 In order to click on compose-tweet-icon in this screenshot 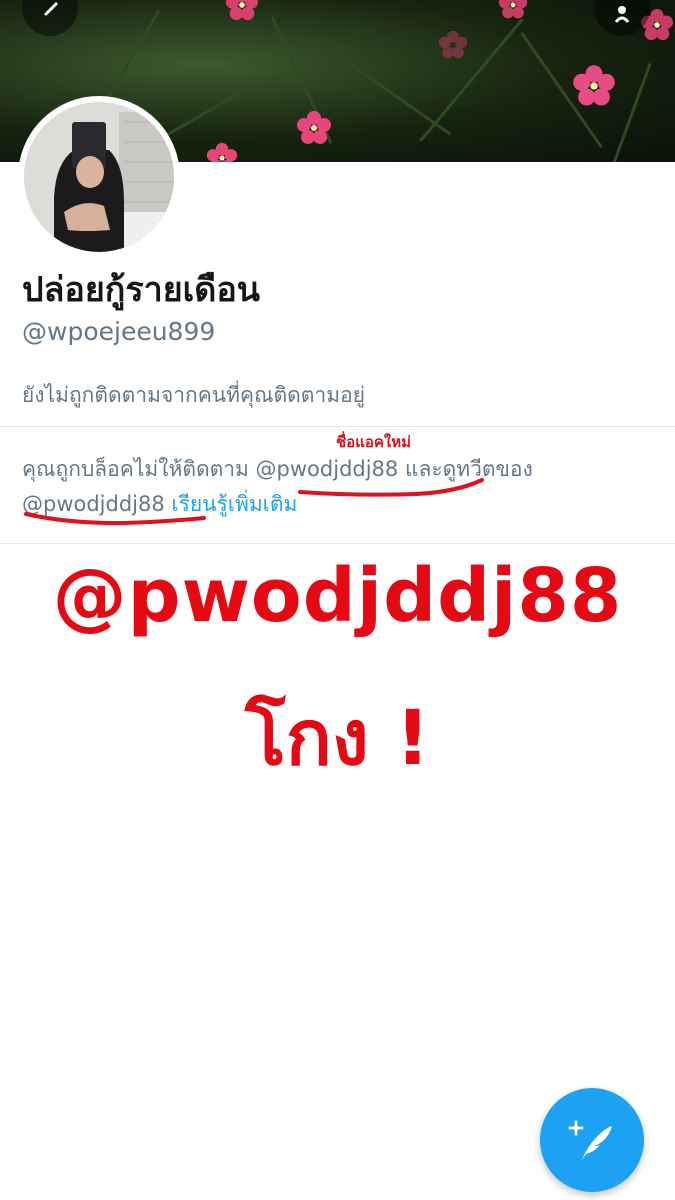, I will do `click(590, 1140)`.